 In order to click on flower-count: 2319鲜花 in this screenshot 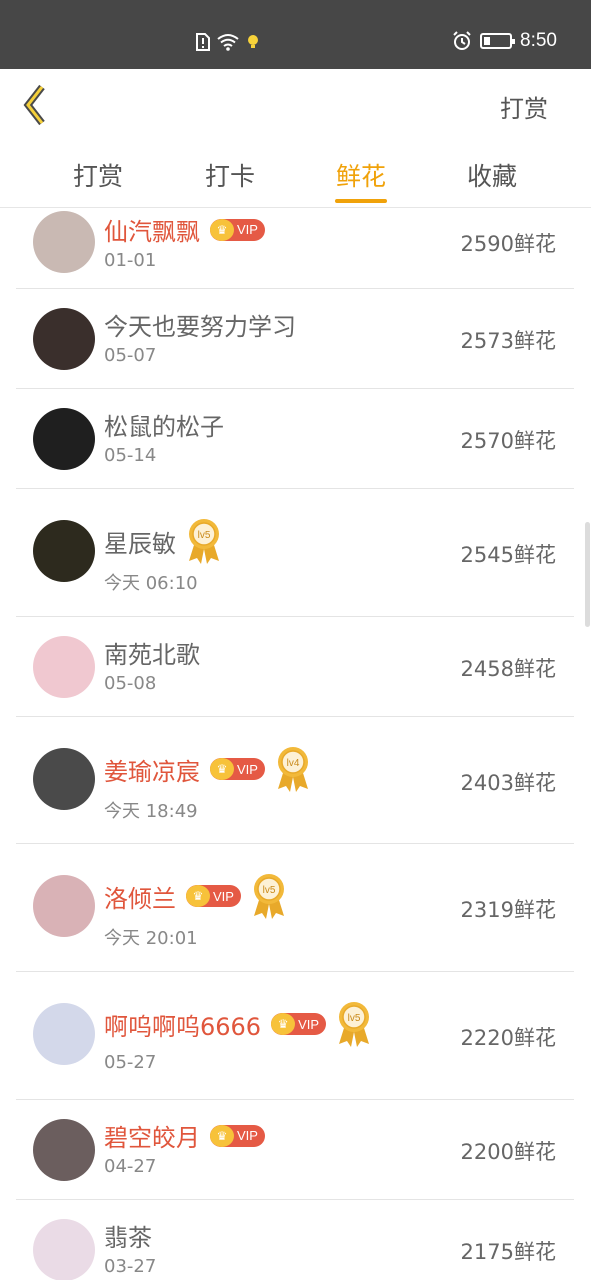, I will do `click(508, 910)`.